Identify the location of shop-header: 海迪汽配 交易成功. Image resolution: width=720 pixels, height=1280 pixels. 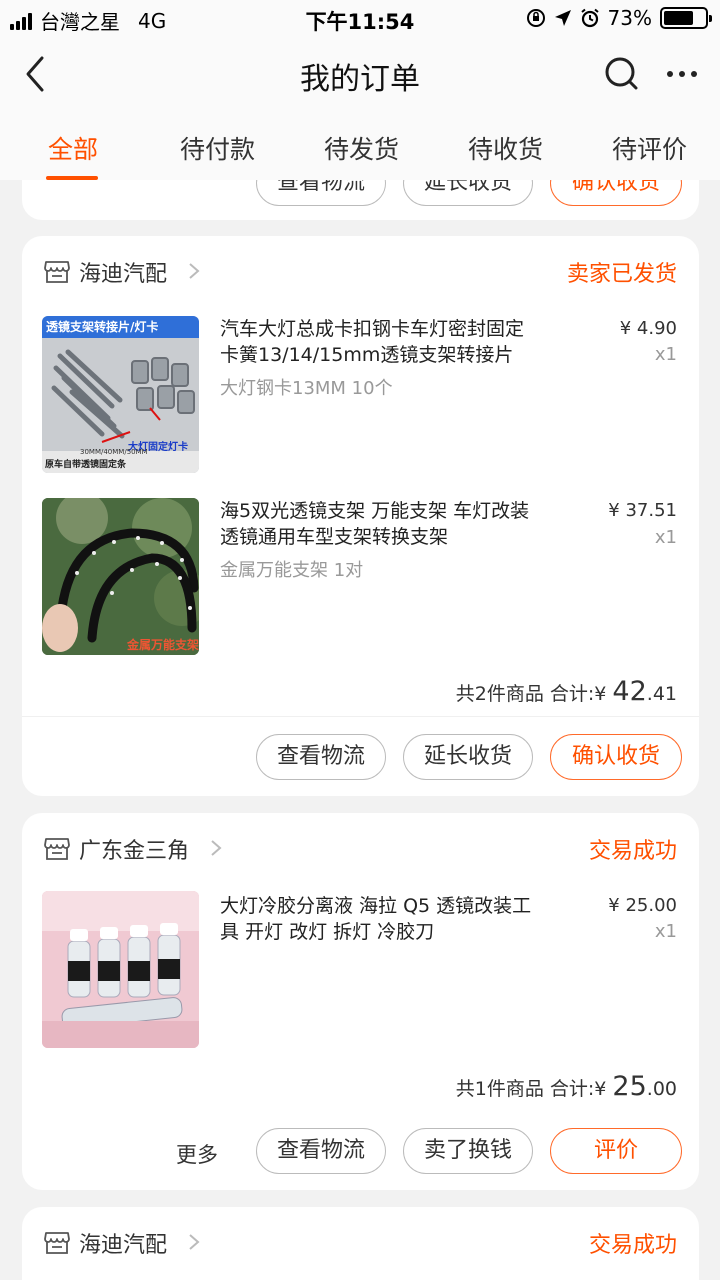
(360, 1242).